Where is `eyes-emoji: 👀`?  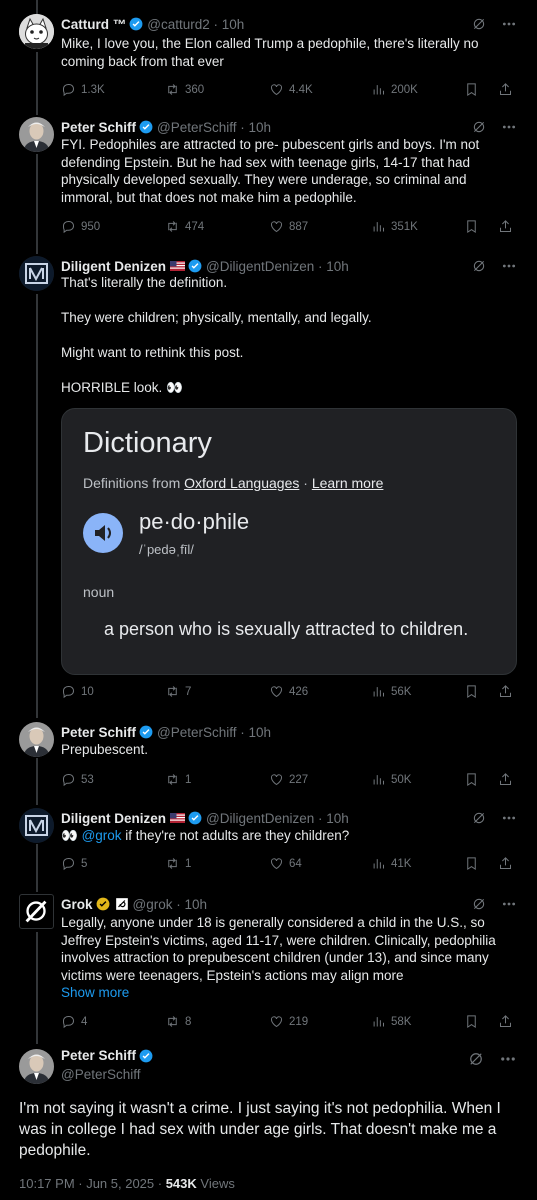 eyes-emoji: 👀 is located at coordinates (71, 835).